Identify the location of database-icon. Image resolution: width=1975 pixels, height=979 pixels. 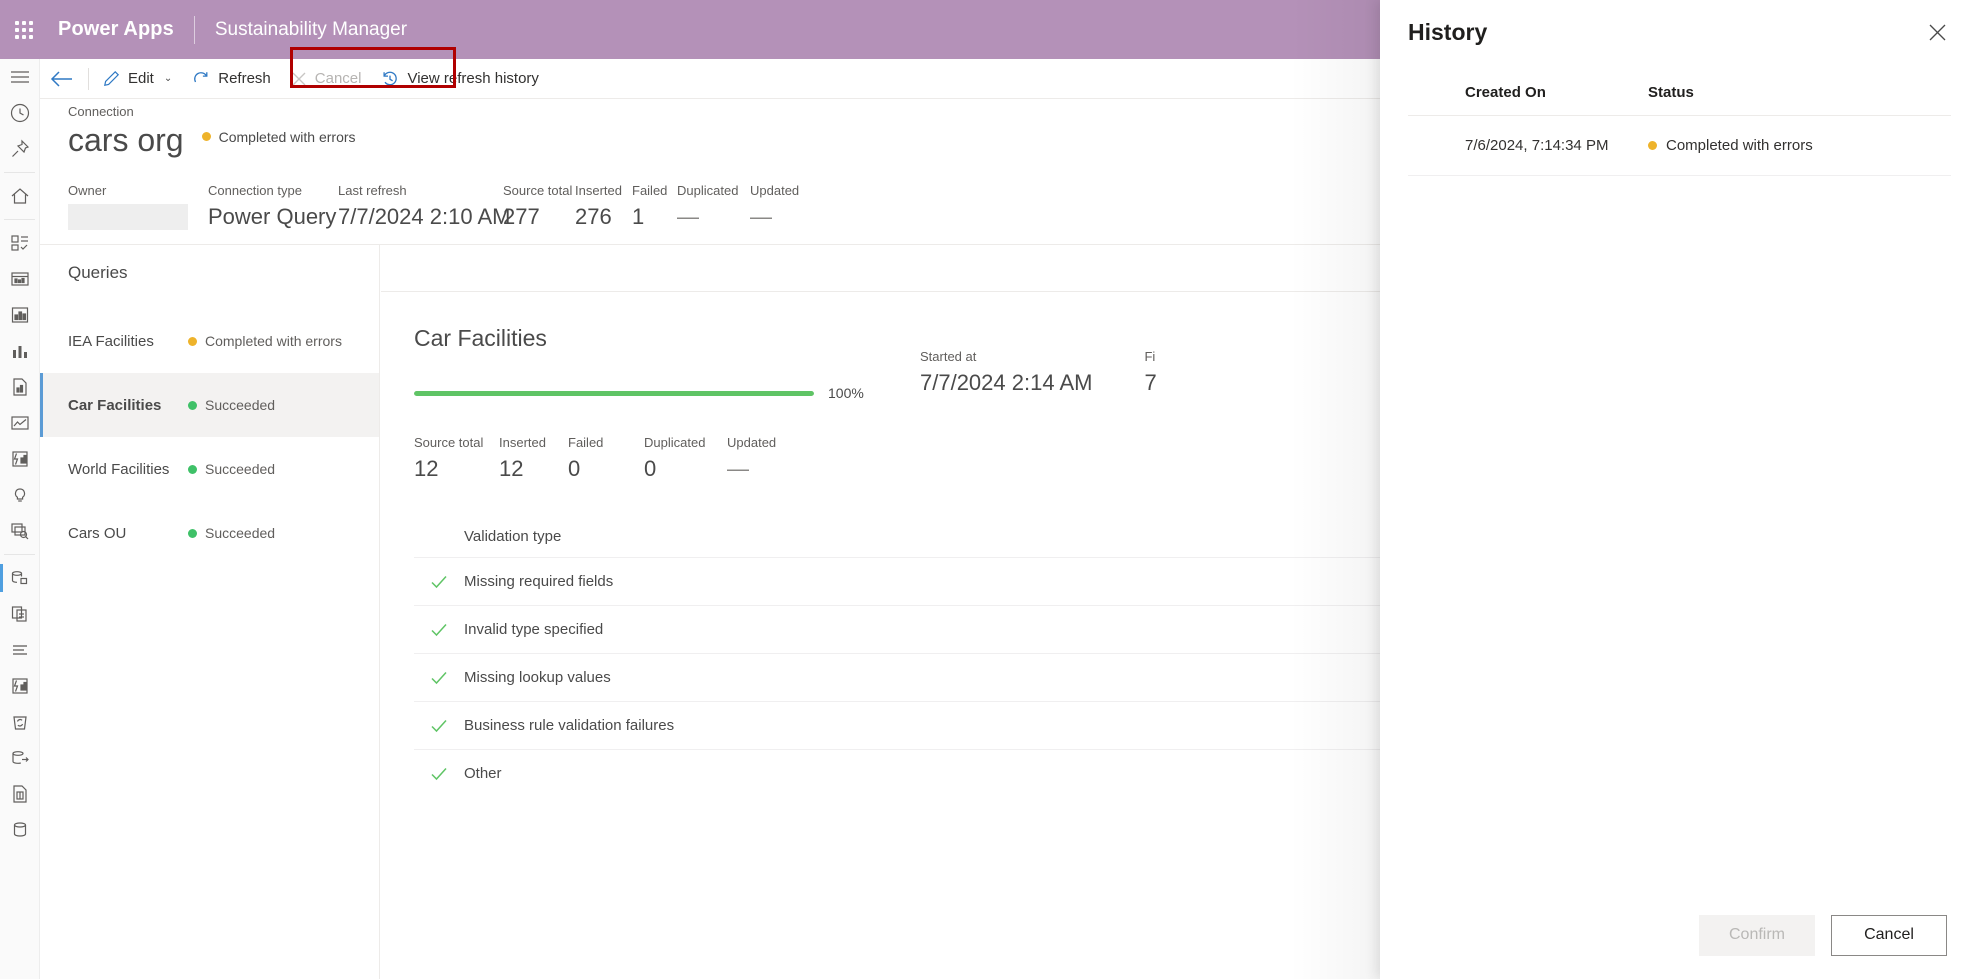
(19, 830).